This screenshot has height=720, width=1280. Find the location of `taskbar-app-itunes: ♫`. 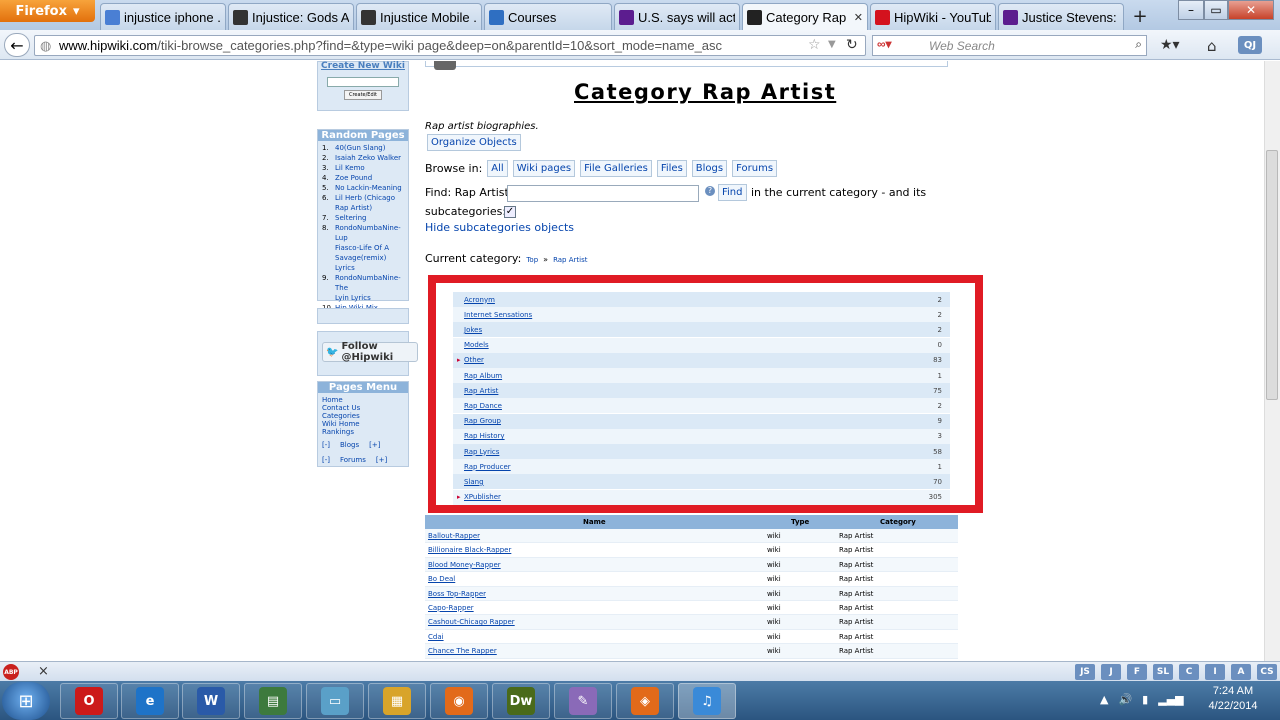

taskbar-app-itunes: ♫ is located at coordinates (707, 701).